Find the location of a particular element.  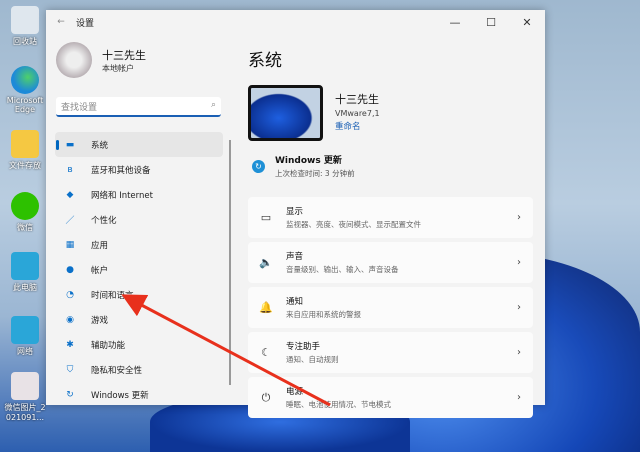

nav-icon: ▦ is located at coordinates (70, 244).